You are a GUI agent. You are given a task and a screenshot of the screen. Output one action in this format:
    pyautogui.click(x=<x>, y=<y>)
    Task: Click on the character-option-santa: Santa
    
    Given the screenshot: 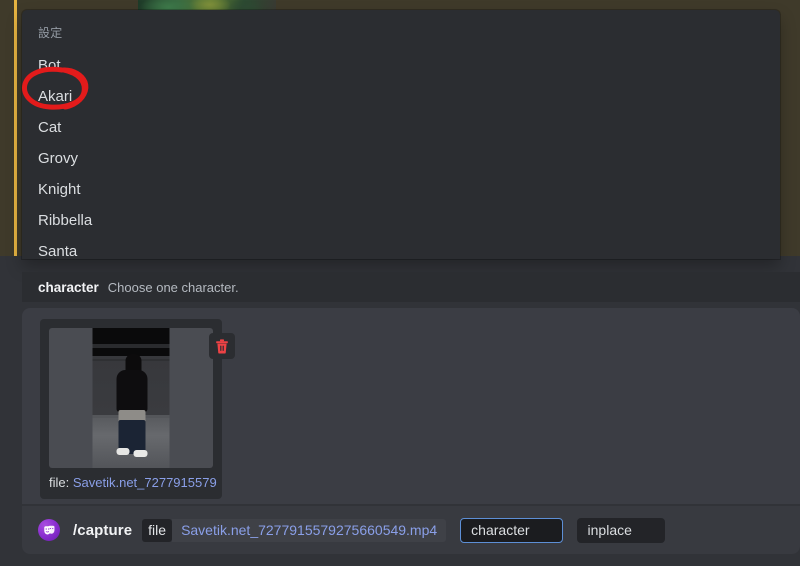 What is the action you would take?
    pyautogui.click(x=401, y=248)
    